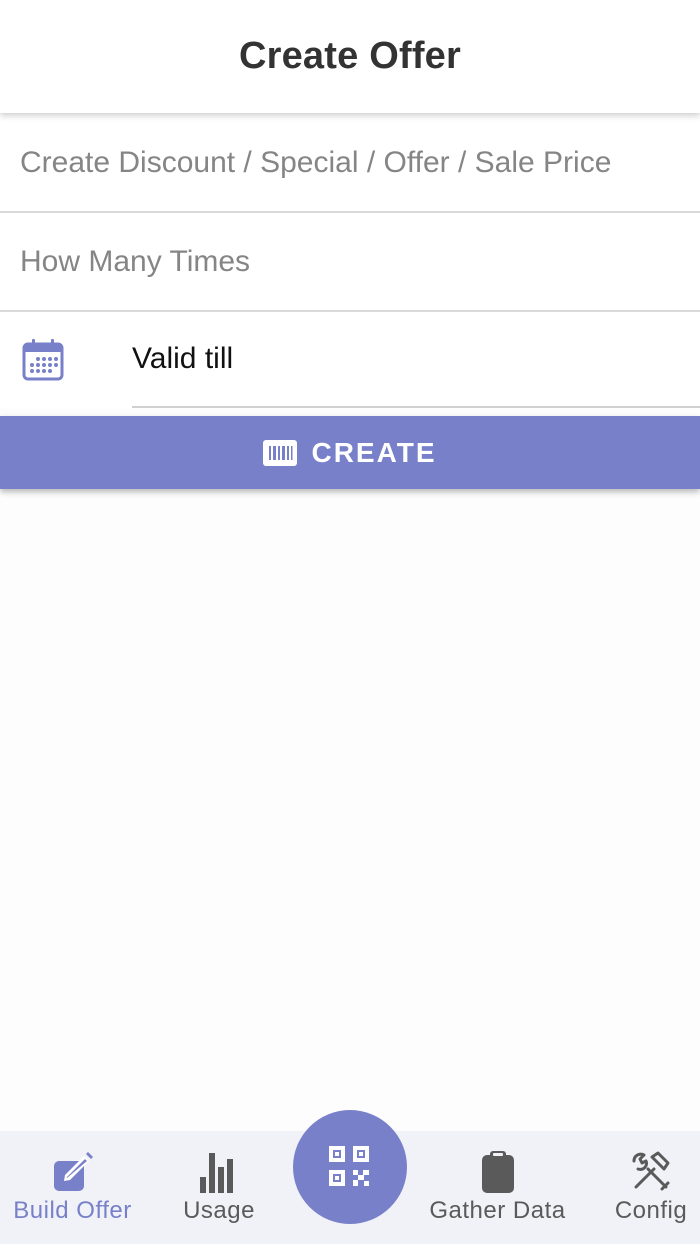 Image resolution: width=700 pixels, height=1244 pixels. What do you see at coordinates (497, 1172) in the screenshot?
I see `clipboard-icon` at bounding box center [497, 1172].